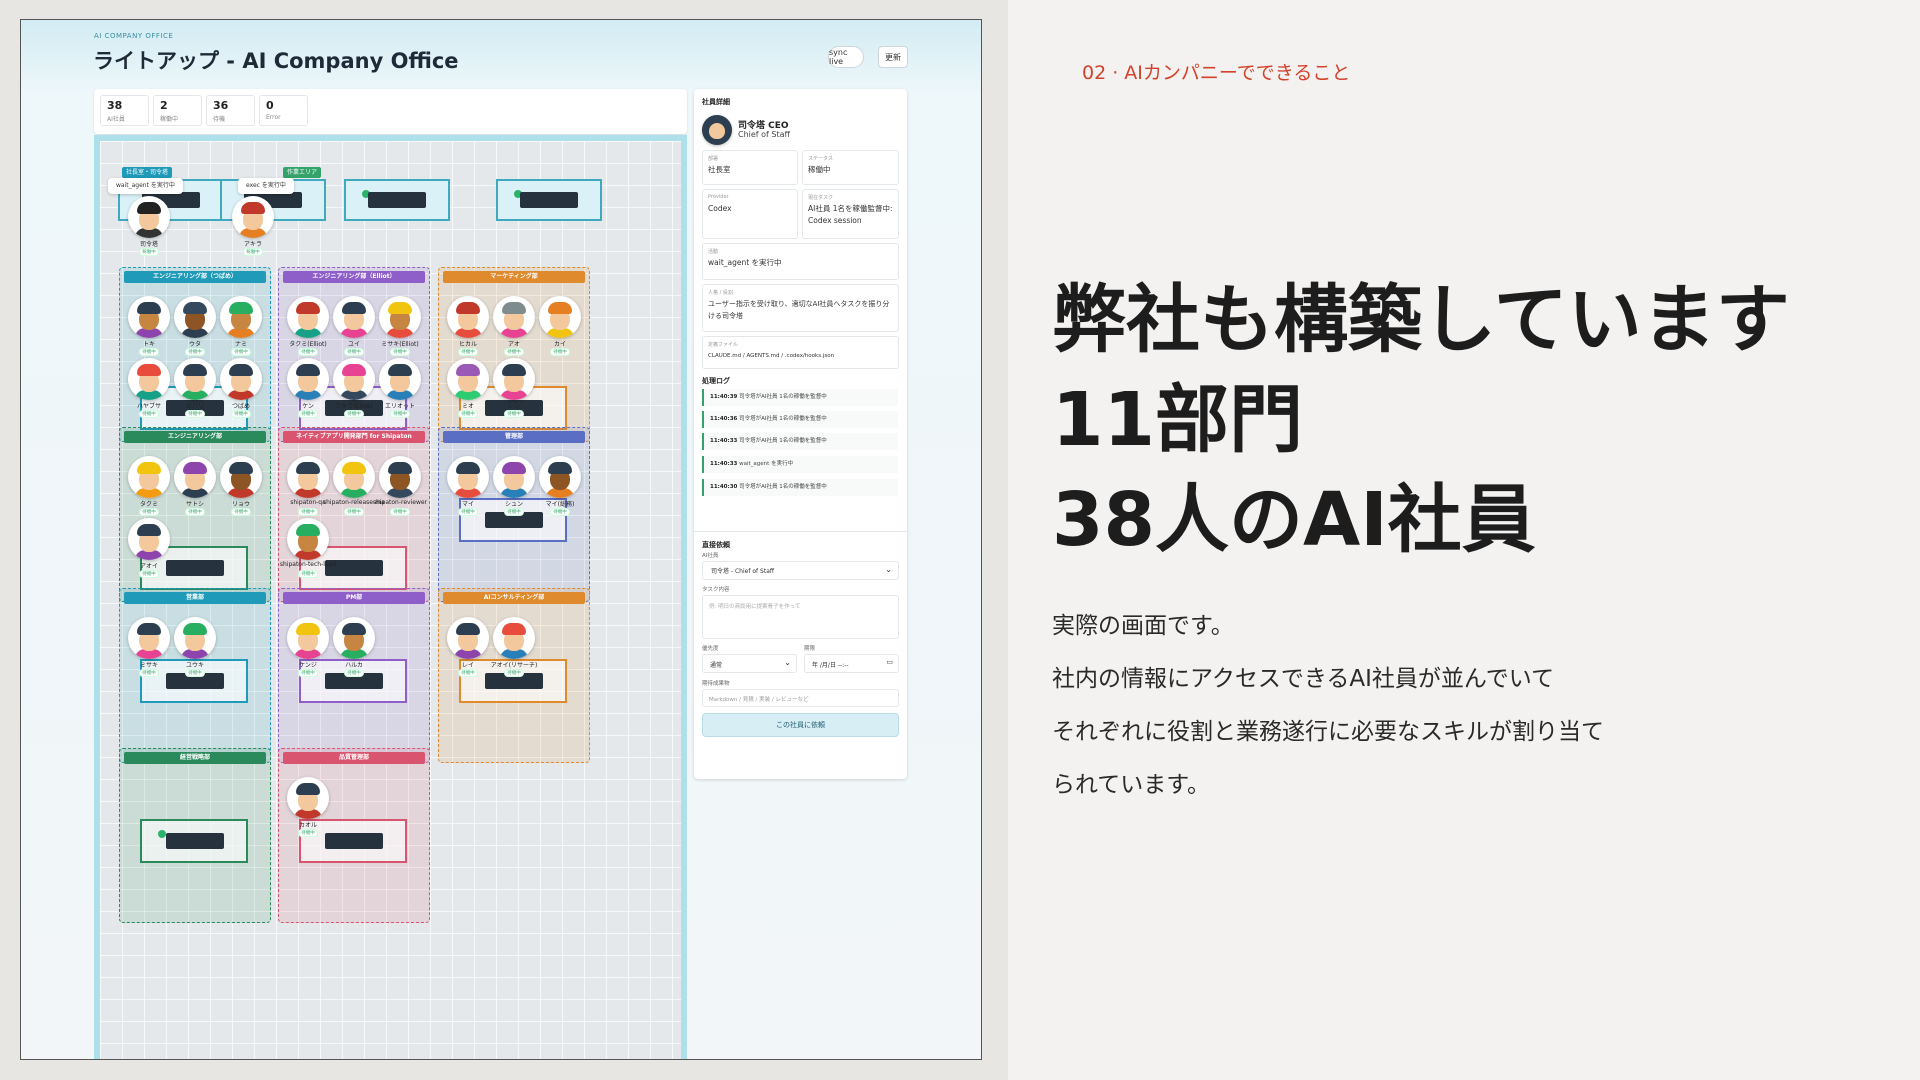 The width and height of the screenshot is (1920, 1080). I want to click on priority-label: 優先度, so click(710, 649).